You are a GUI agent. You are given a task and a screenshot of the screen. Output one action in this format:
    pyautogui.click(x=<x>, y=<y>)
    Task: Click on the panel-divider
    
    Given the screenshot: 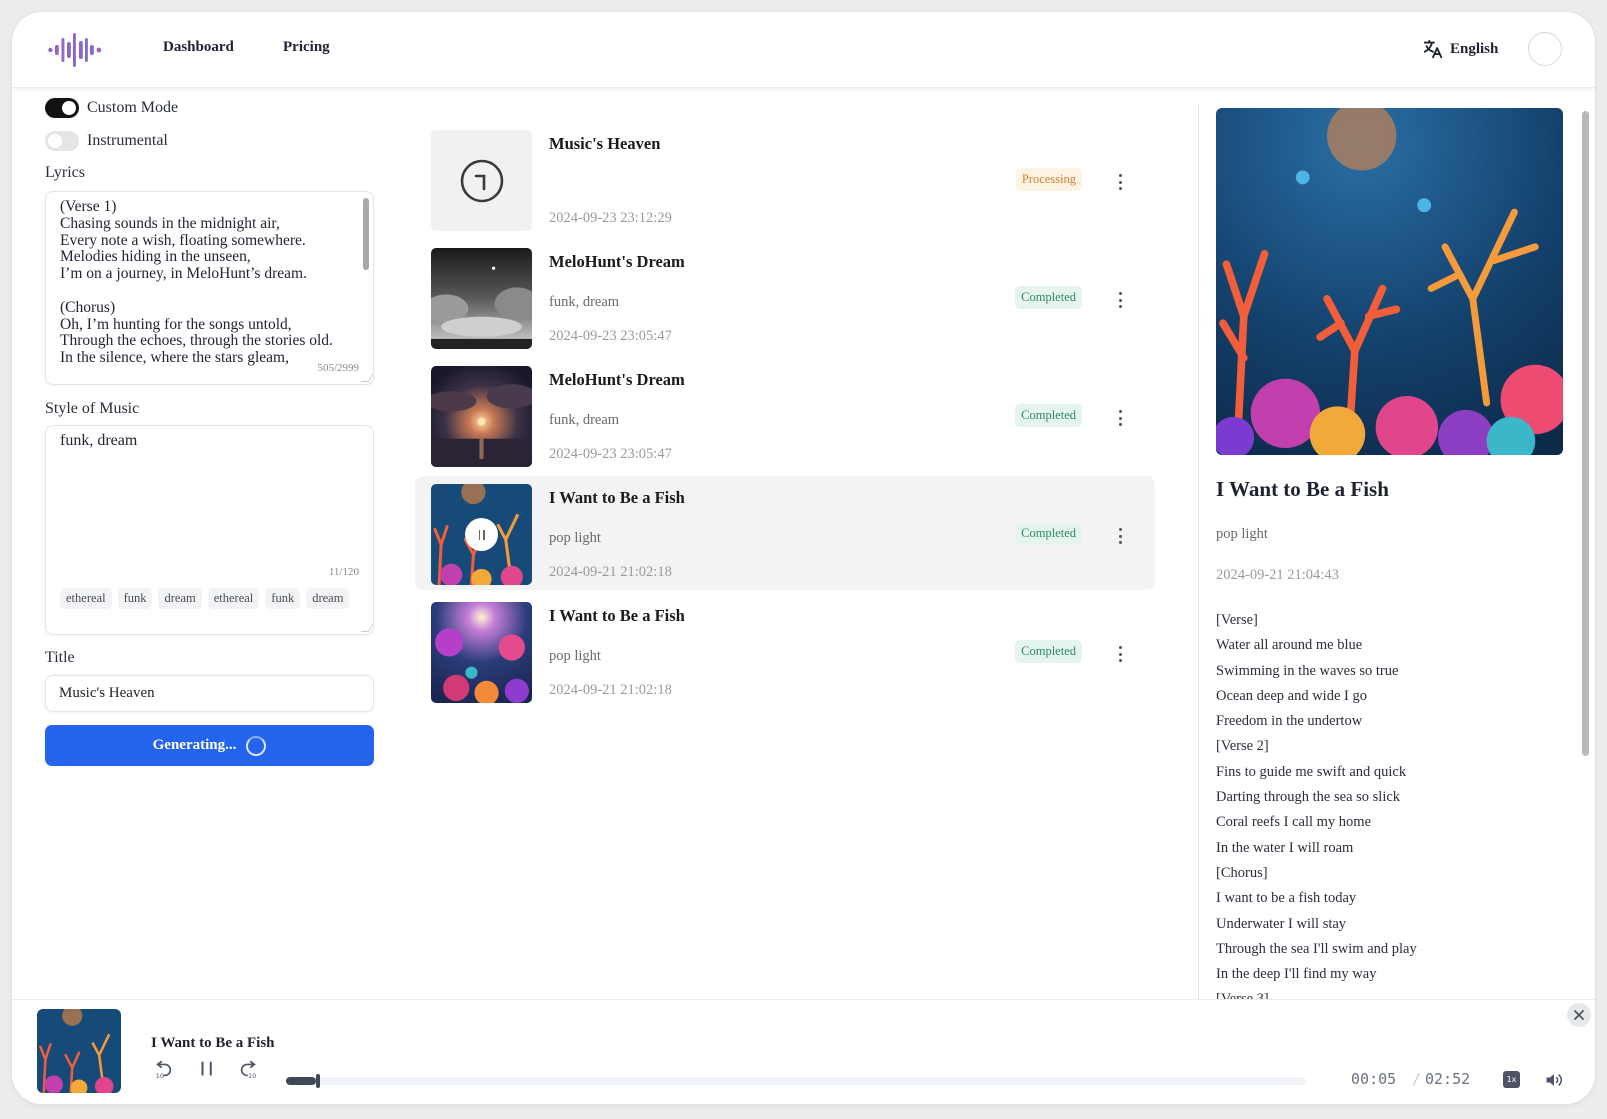 What is the action you would take?
    pyautogui.click(x=1198, y=556)
    